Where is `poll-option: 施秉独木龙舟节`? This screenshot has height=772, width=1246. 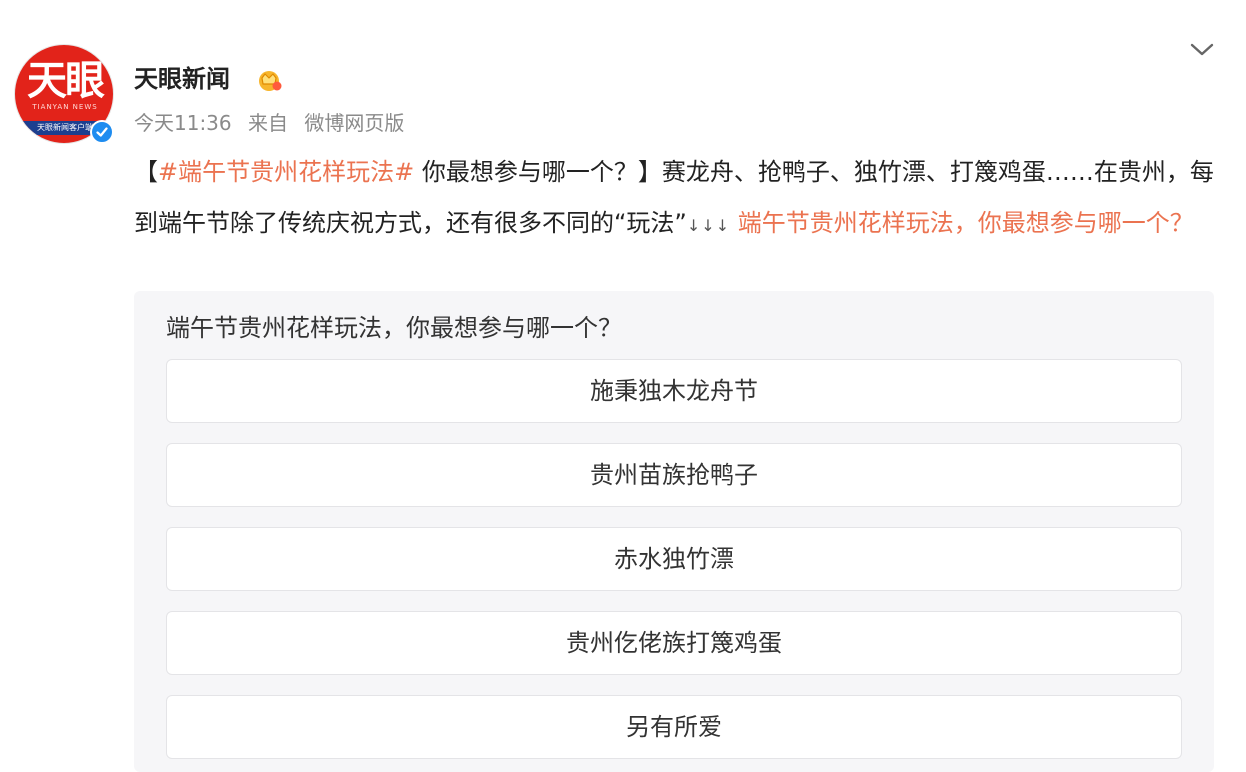 poll-option: 施秉独木龙舟节 is located at coordinates (674, 391).